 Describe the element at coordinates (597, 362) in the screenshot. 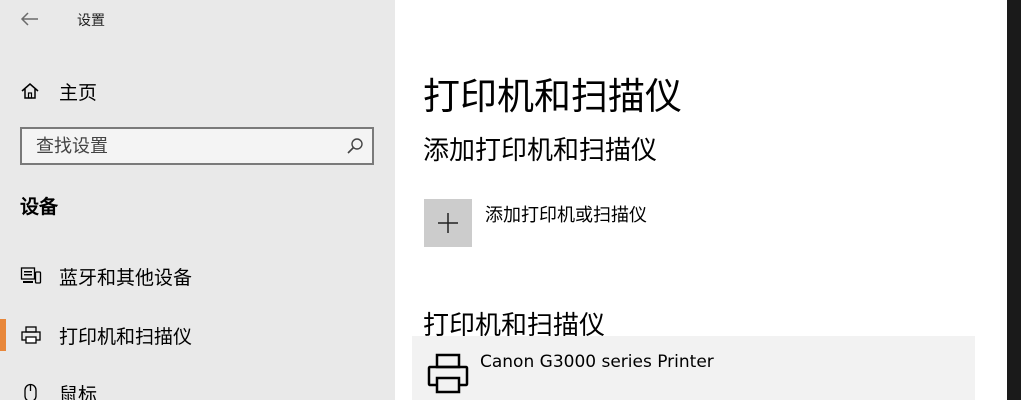

I see `printer-name: Canon G3000 series Printer` at that location.